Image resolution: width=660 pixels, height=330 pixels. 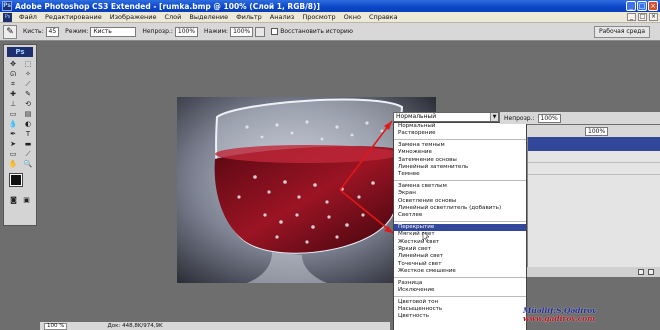 What do you see at coordinates (13, 104) in the screenshot?
I see `stamp-tool-icon: ⊥` at bounding box center [13, 104].